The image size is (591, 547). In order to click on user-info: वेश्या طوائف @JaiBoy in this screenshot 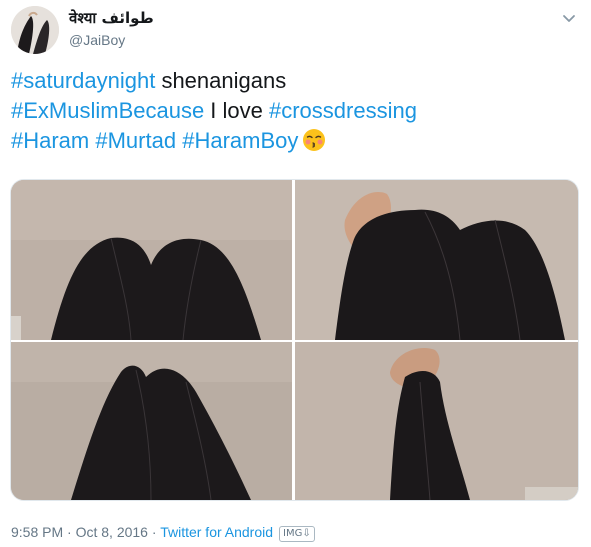, I will do `click(111, 29)`.